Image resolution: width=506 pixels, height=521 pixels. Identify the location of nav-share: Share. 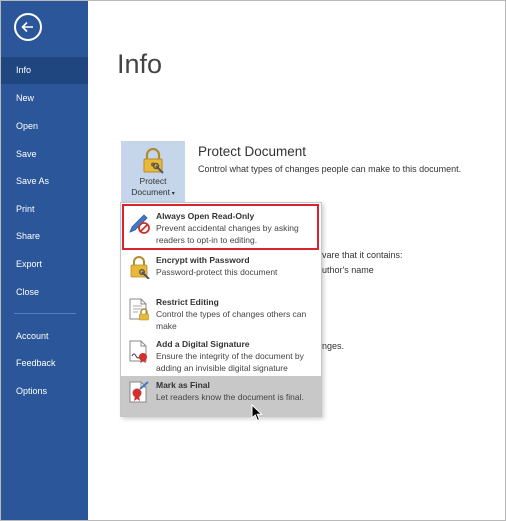
(44, 236).